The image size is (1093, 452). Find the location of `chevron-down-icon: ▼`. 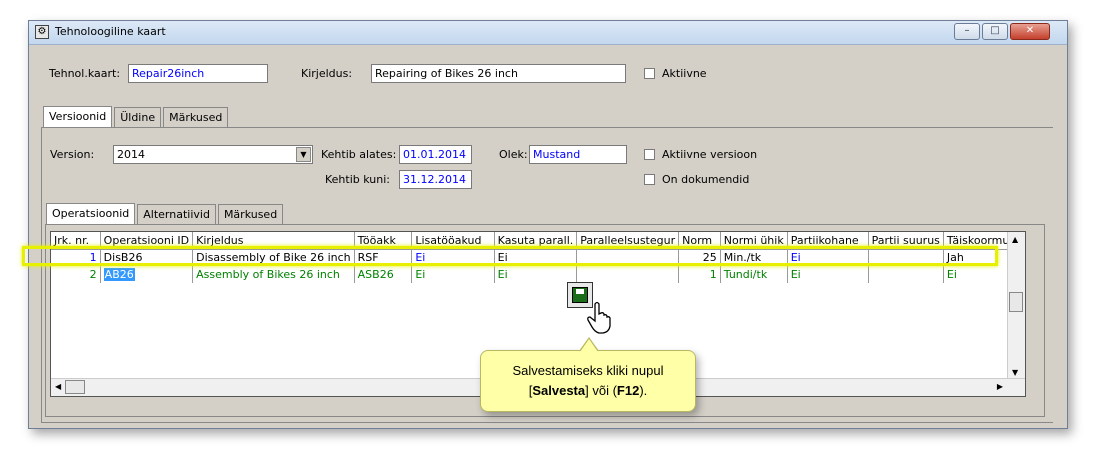

chevron-down-icon: ▼ is located at coordinates (303, 154).